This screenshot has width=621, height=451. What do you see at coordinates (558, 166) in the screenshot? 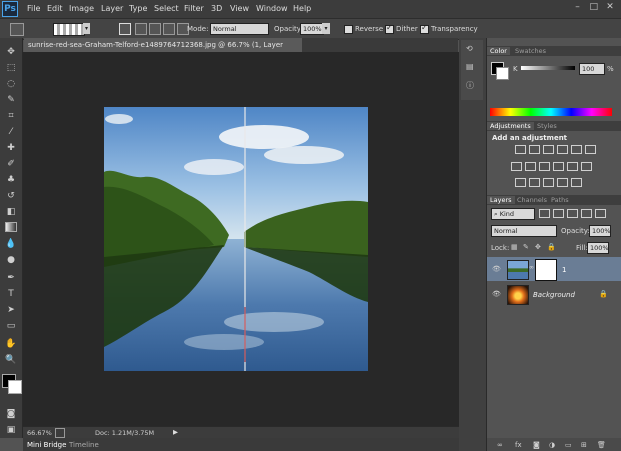
I see `photo-filter-icon` at bounding box center [558, 166].